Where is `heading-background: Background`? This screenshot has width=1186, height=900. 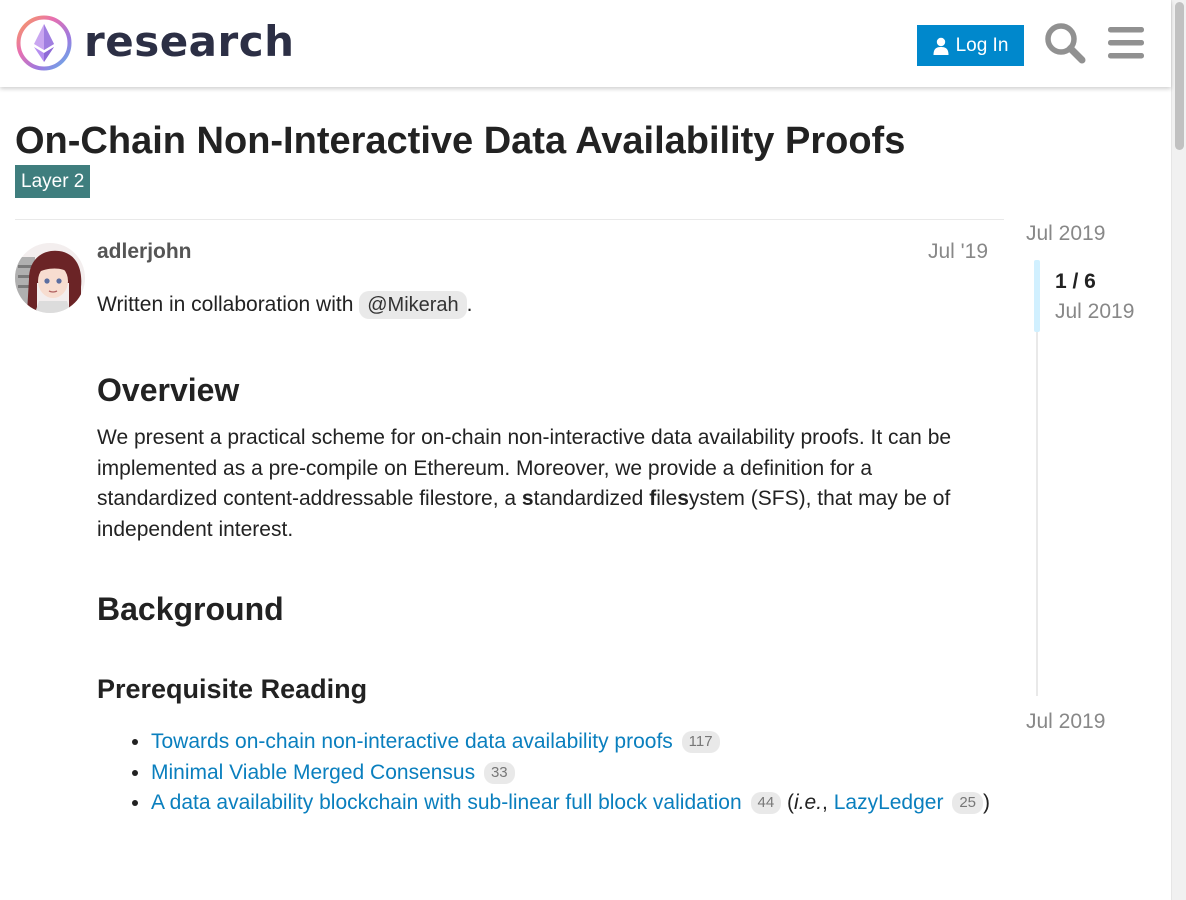
heading-background: Background is located at coordinates (190, 609).